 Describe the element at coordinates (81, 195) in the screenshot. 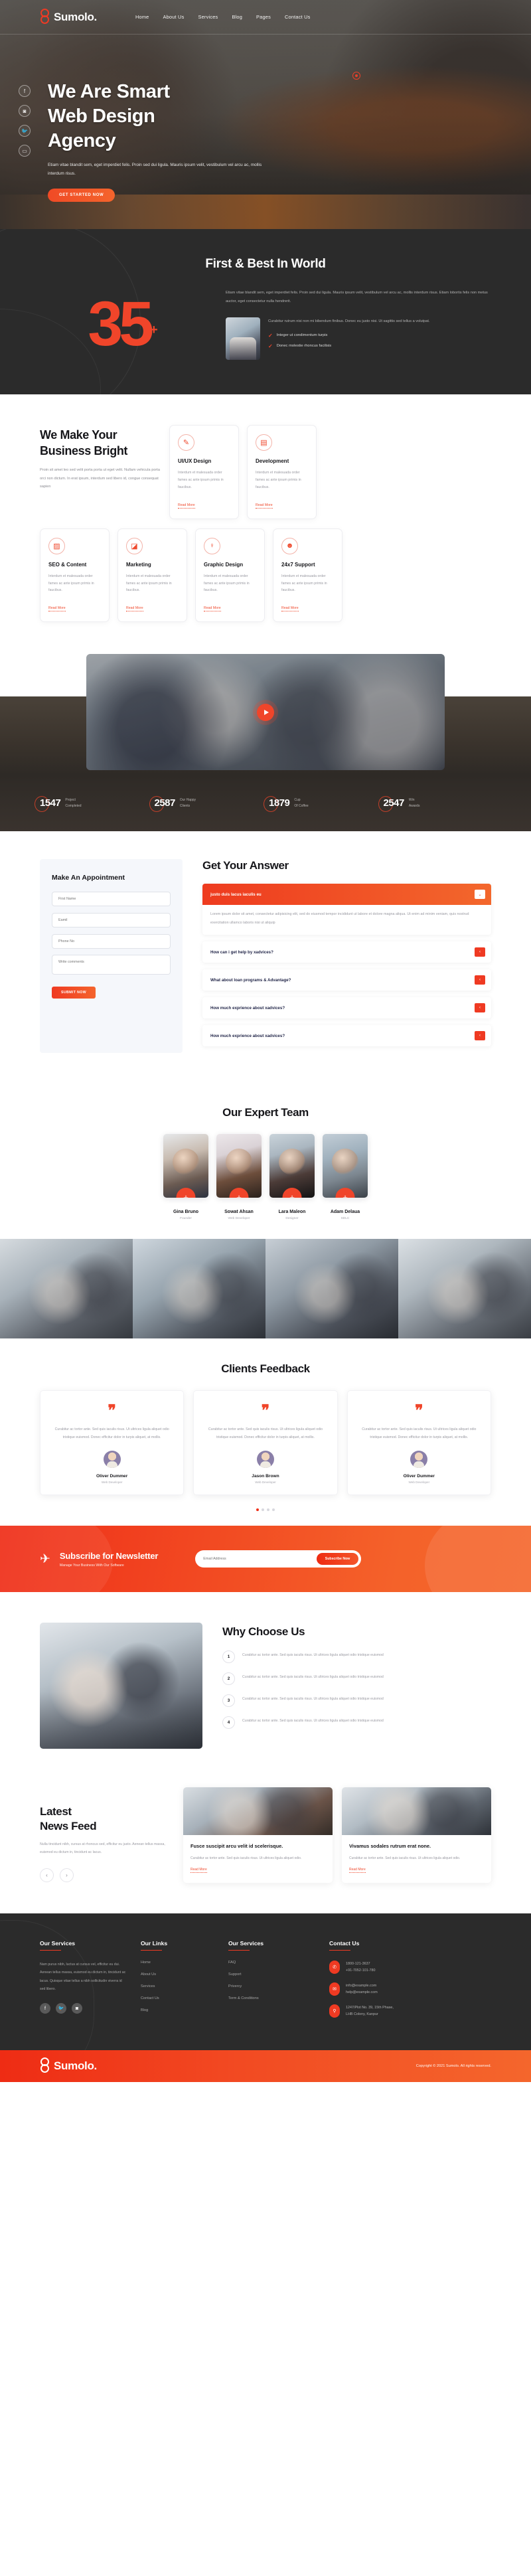

I see `get-started-button: GET STARTED NOW` at that location.